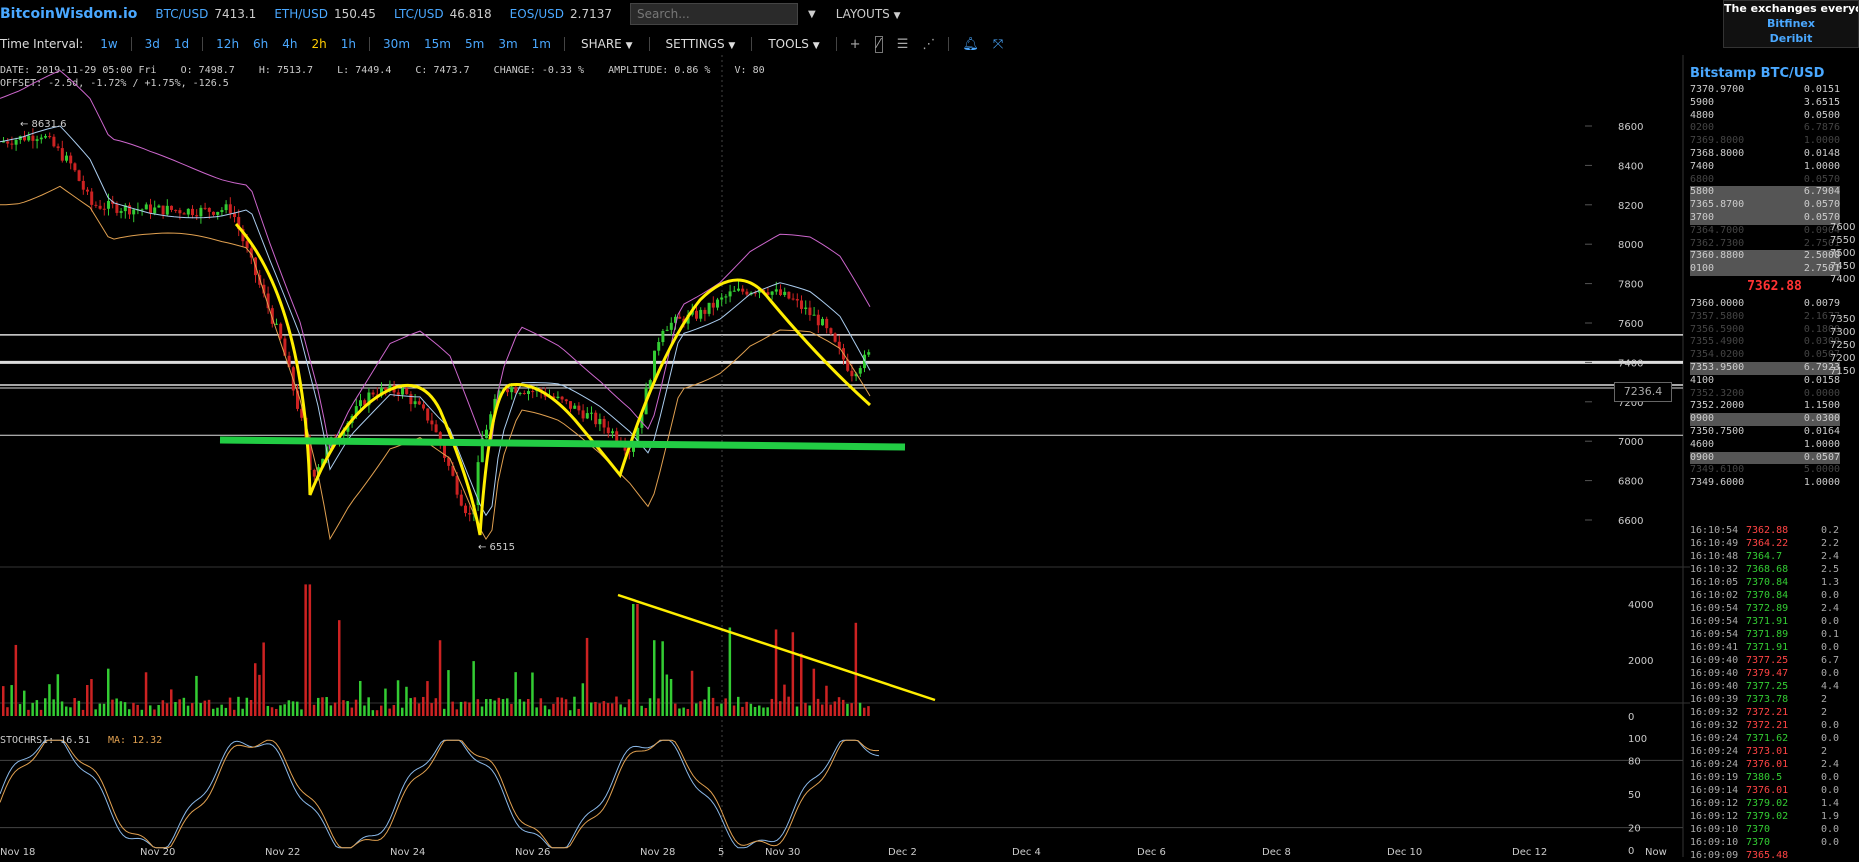  I want to click on ask-row: 6800 0.0570, so click(1774, 180).